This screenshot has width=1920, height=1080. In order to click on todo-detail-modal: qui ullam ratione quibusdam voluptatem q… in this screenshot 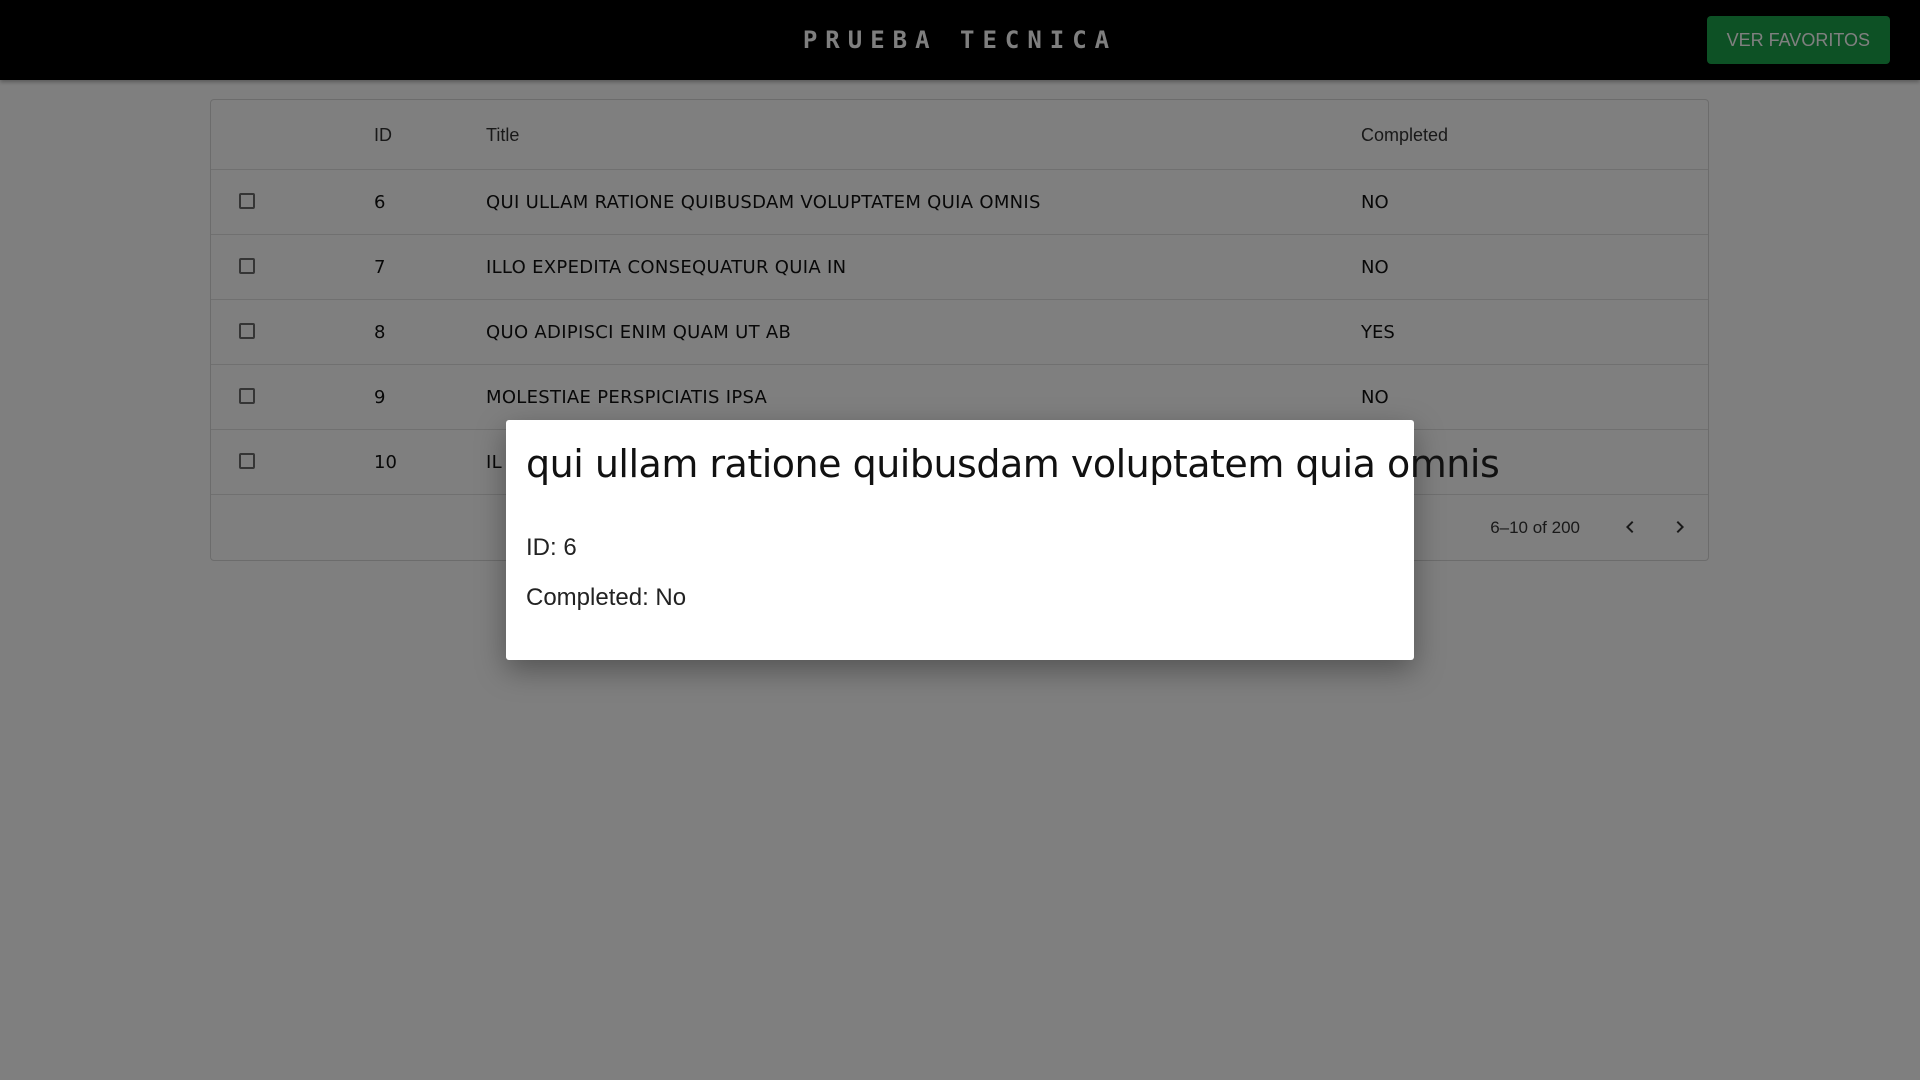, I will do `click(1003, 540)`.